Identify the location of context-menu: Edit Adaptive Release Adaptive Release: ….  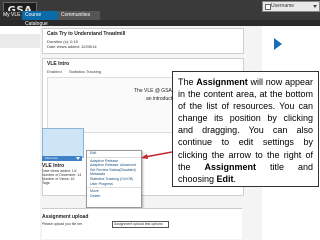
(114, 179).